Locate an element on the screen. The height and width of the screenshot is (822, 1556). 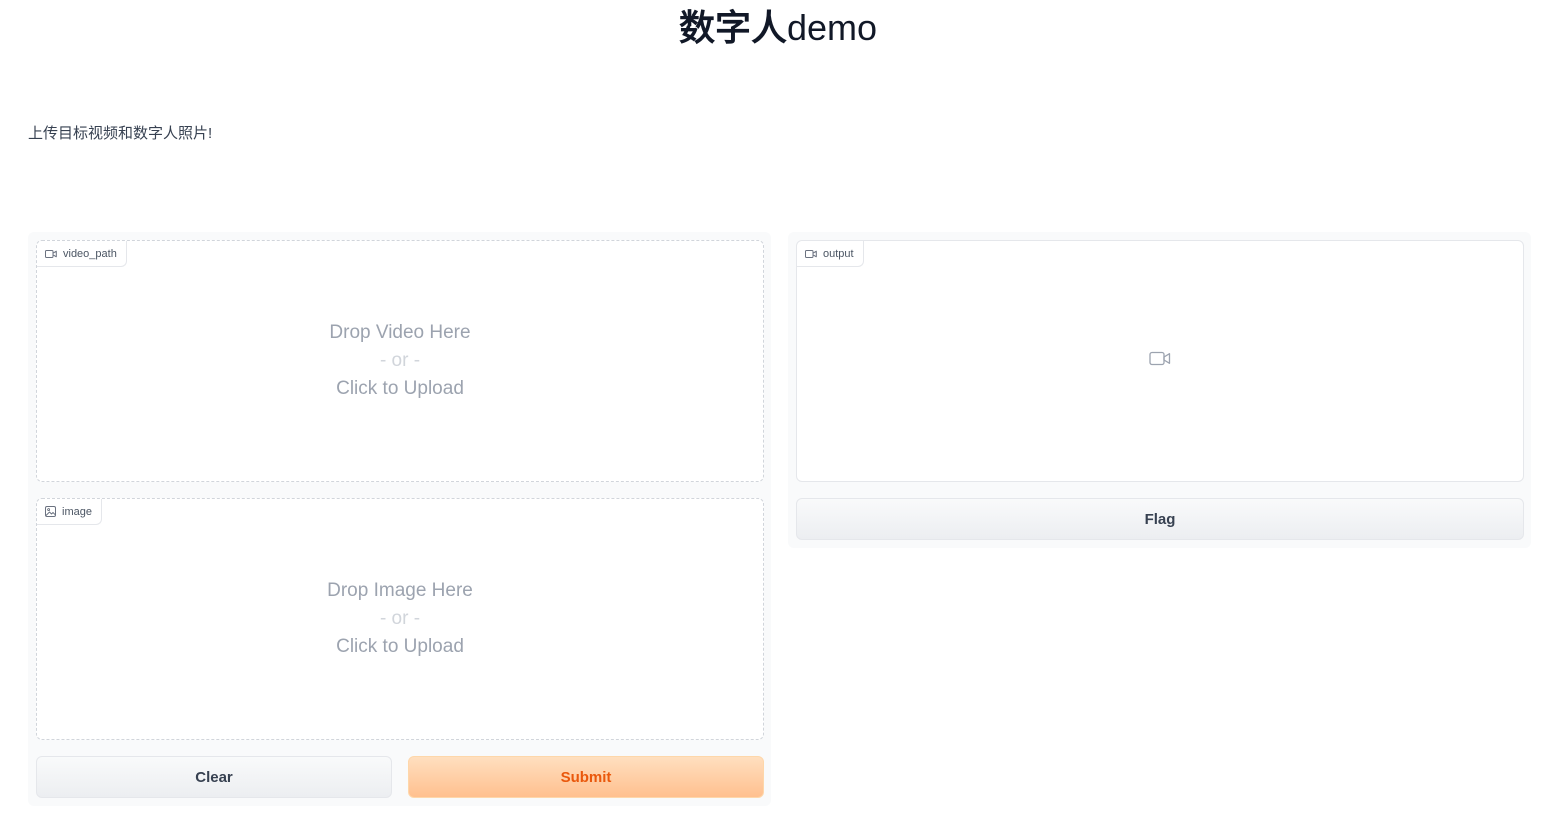
video-path-label: video_path is located at coordinates (82, 254).